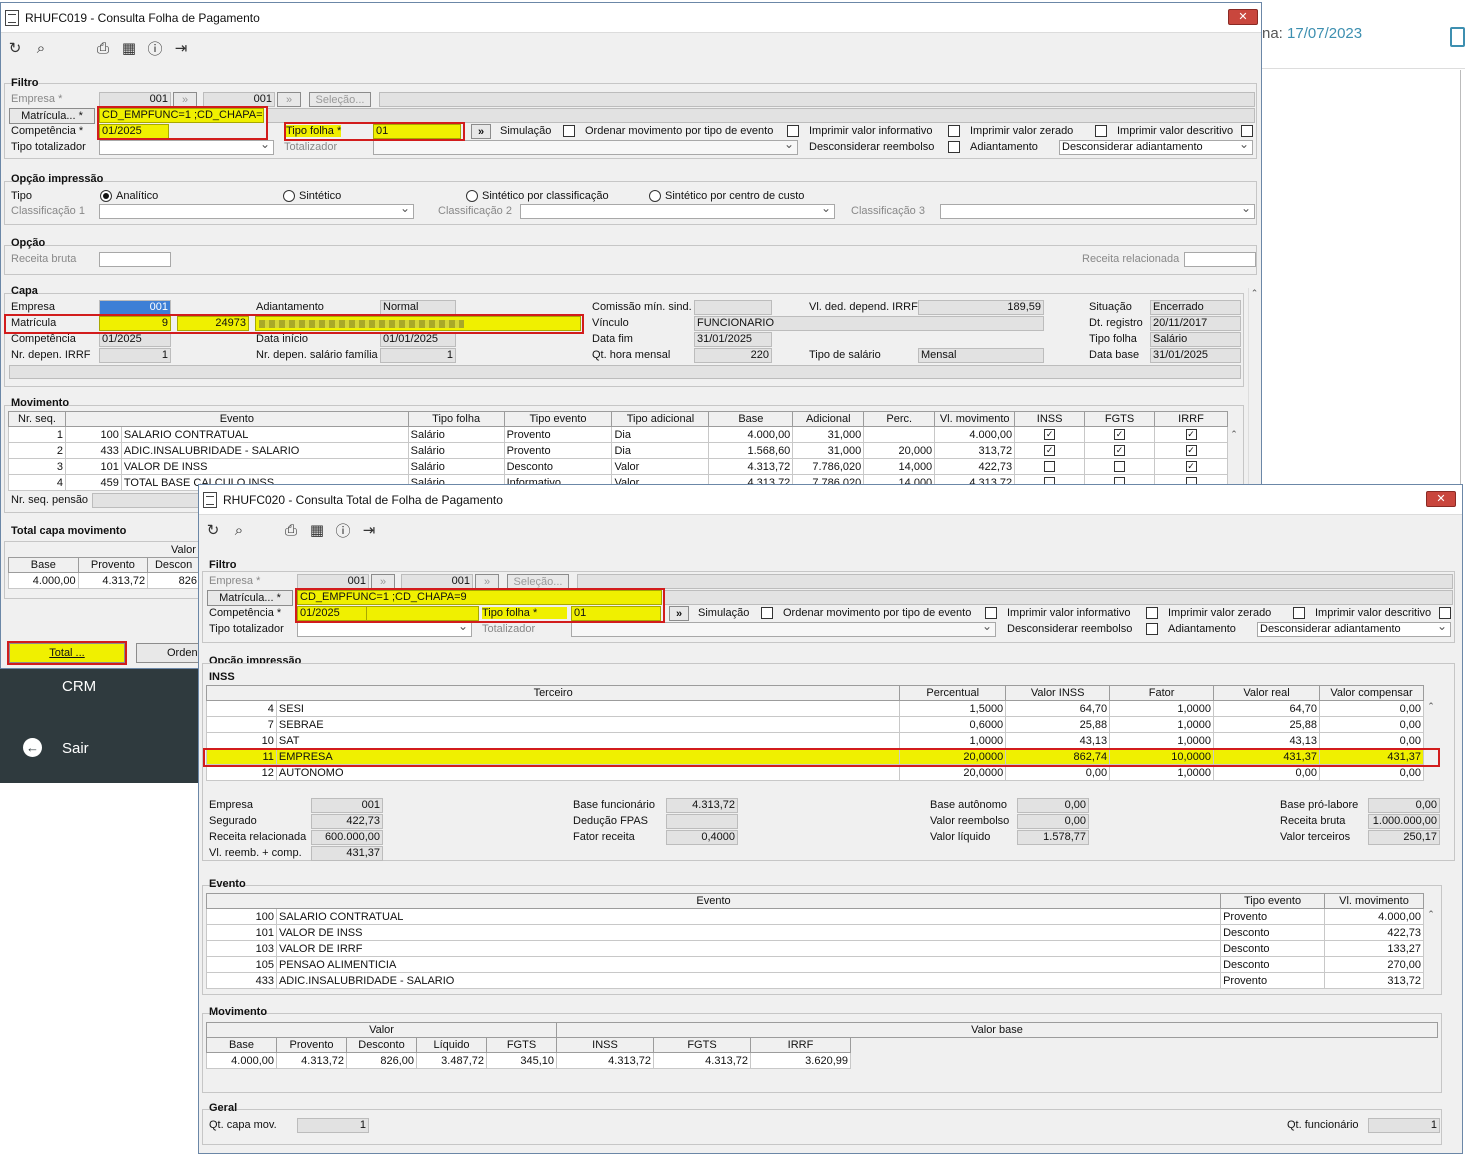  Describe the element at coordinates (168, 653) in the screenshot. I see `ordem-button: Orden` at that location.